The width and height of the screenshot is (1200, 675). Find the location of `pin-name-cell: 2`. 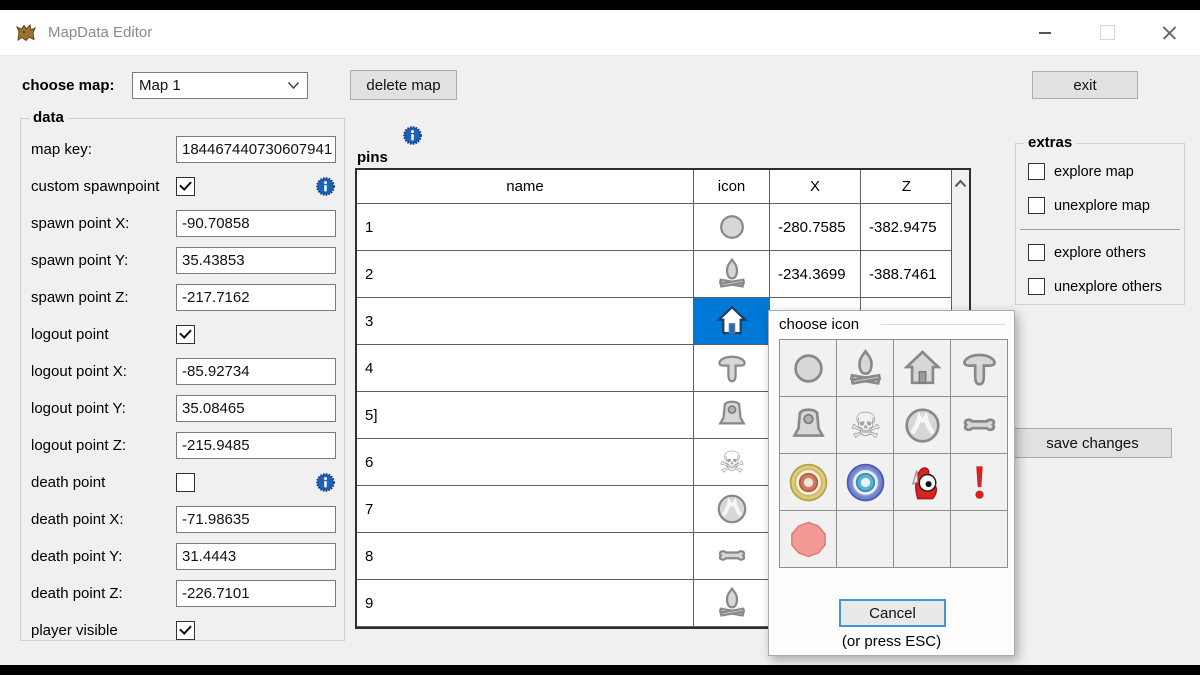

pin-name-cell: 2 is located at coordinates (525, 274).